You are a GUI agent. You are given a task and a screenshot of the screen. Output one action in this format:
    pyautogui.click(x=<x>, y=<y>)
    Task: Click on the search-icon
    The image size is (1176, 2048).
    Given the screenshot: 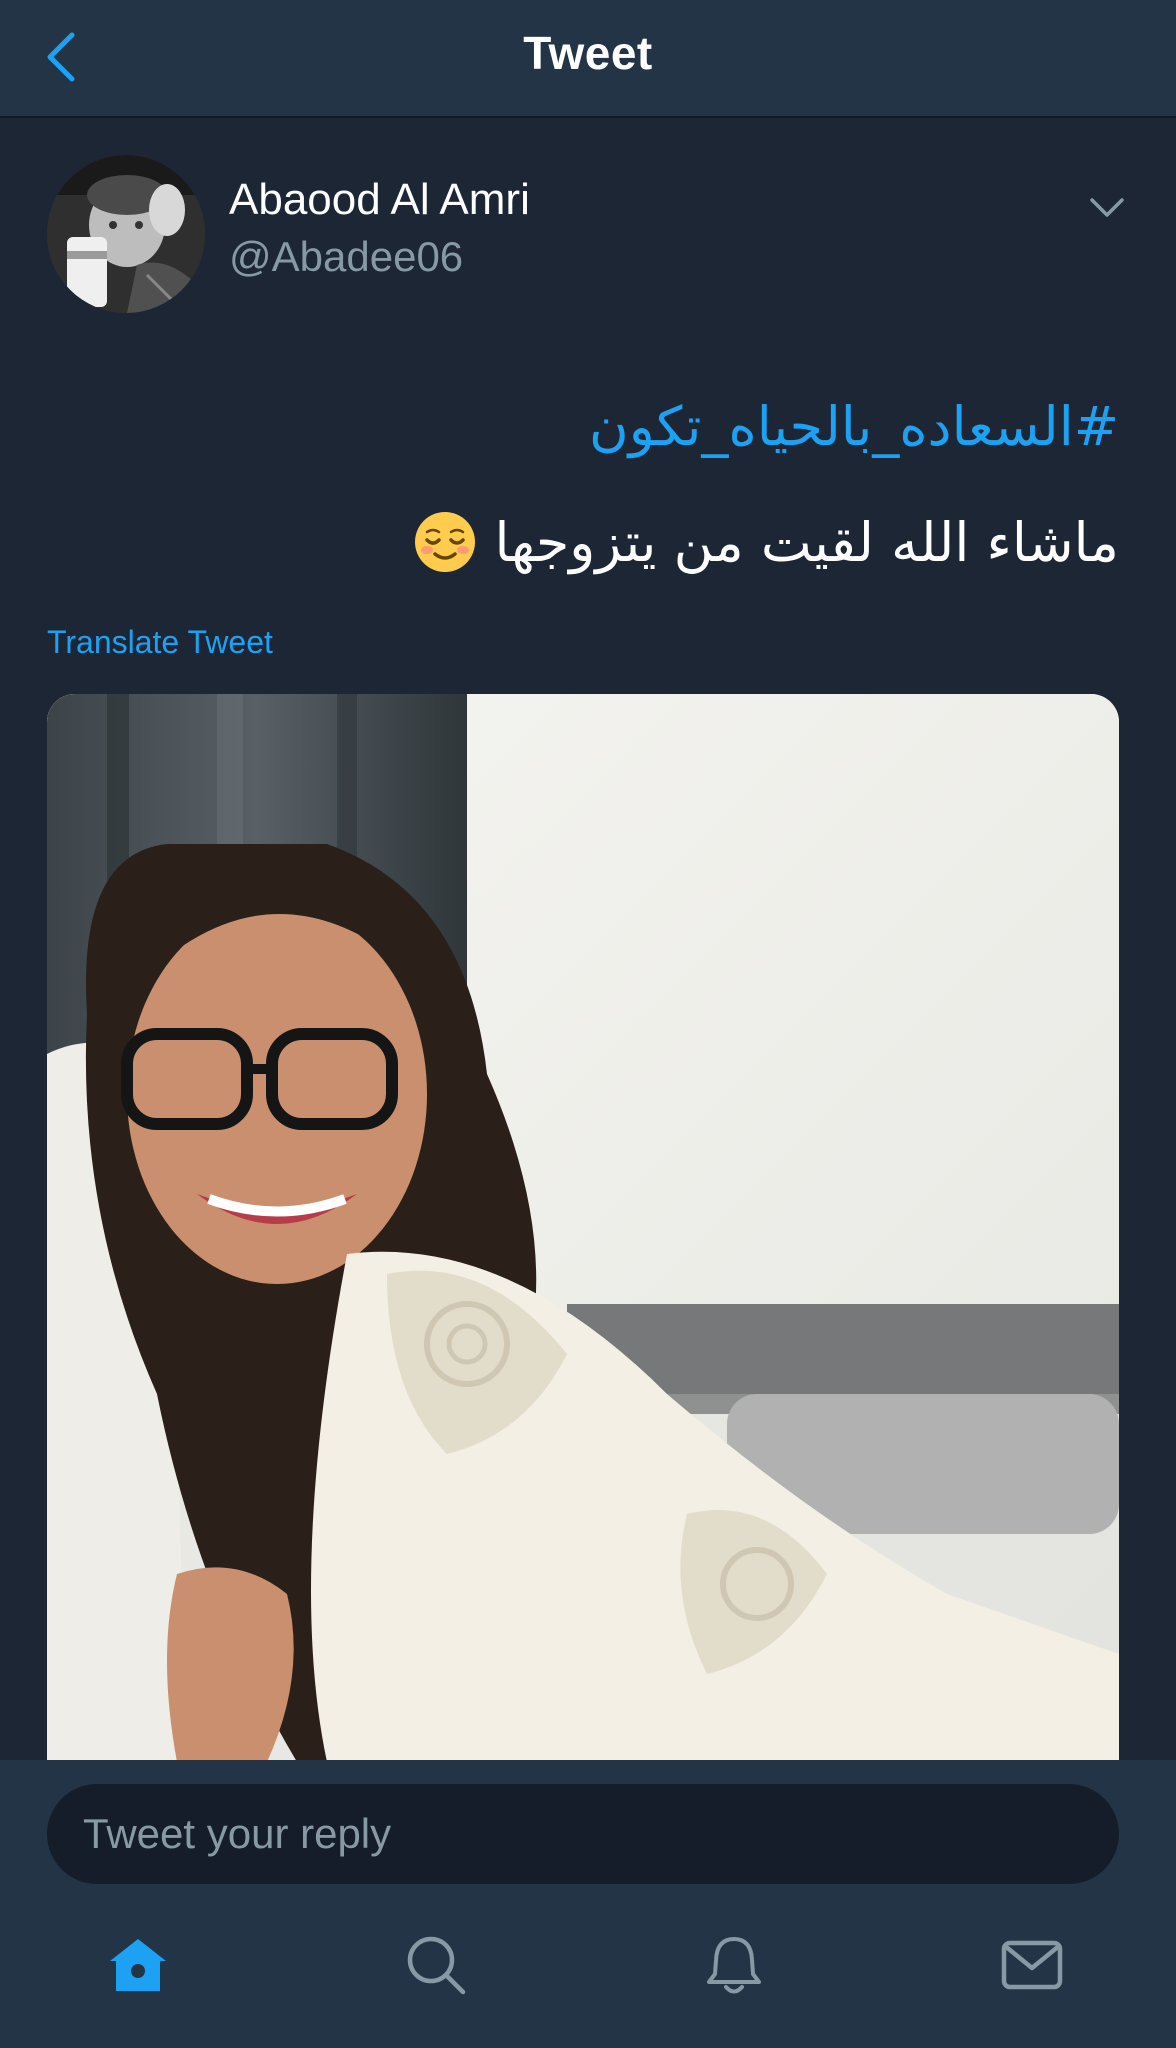 What is the action you would take?
    pyautogui.click(x=436, y=1965)
    